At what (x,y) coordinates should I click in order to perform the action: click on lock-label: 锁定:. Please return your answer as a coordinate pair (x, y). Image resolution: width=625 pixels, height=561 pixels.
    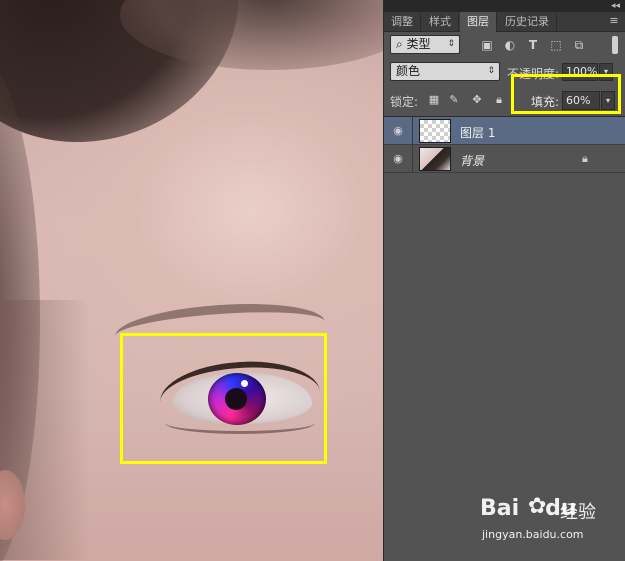
    Looking at the image, I should click on (404, 102).